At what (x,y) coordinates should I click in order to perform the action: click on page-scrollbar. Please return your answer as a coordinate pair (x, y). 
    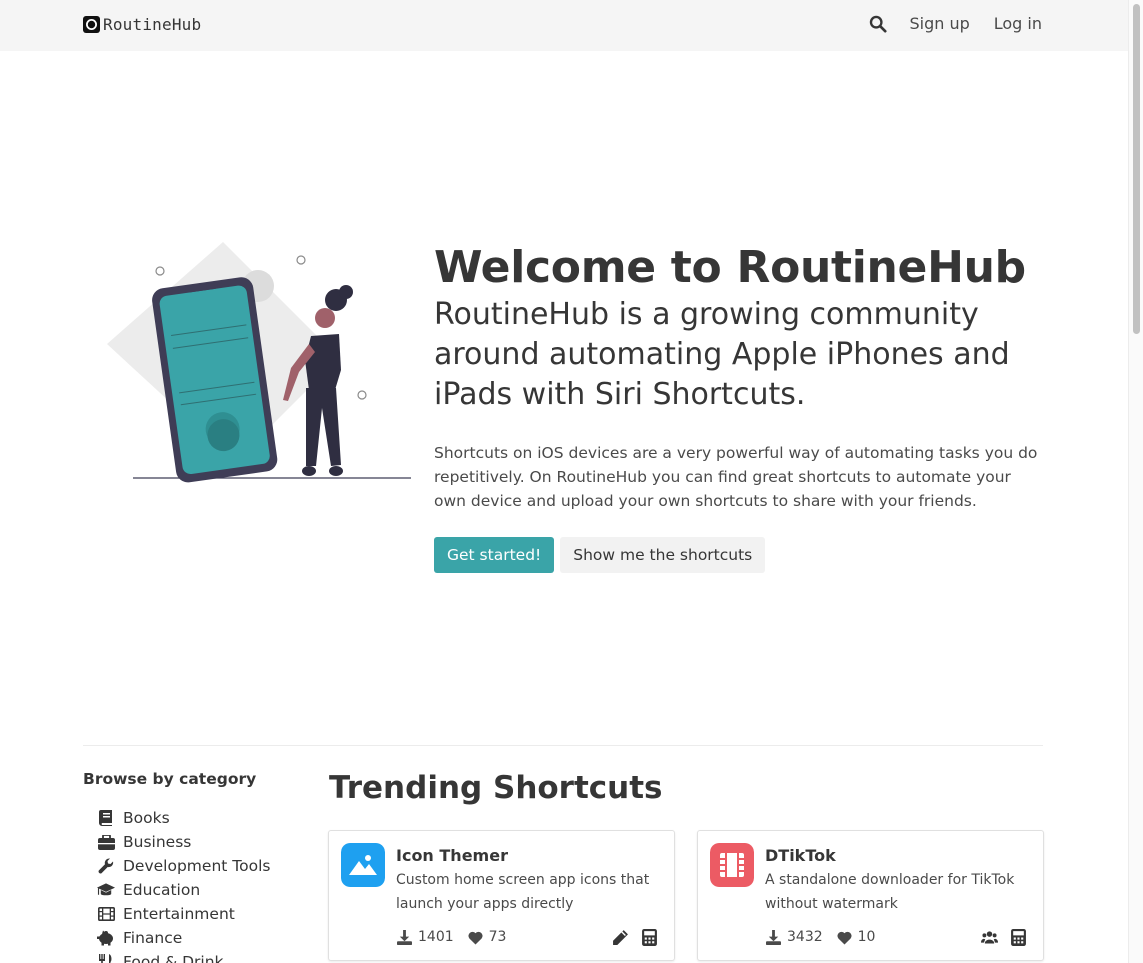
    Looking at the image, I should click on (1135, 481).